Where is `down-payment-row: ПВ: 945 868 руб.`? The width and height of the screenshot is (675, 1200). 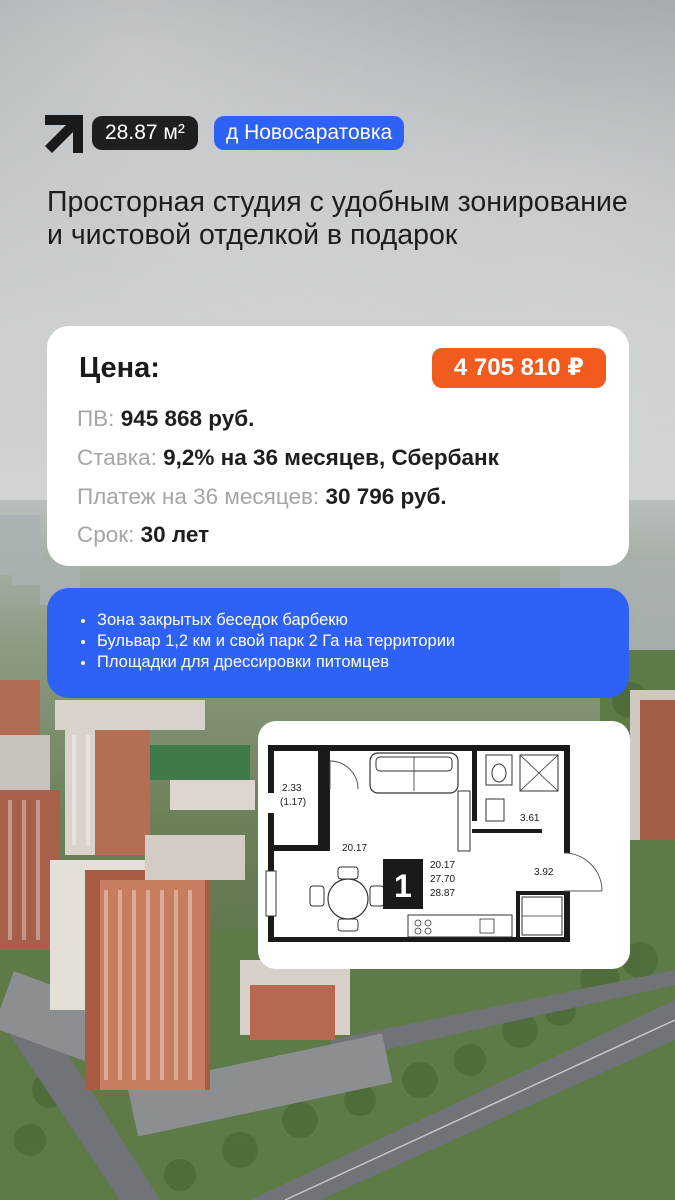
down-payment-row: ПВ: 945 868 руб. is located at coordinates (165, 419).